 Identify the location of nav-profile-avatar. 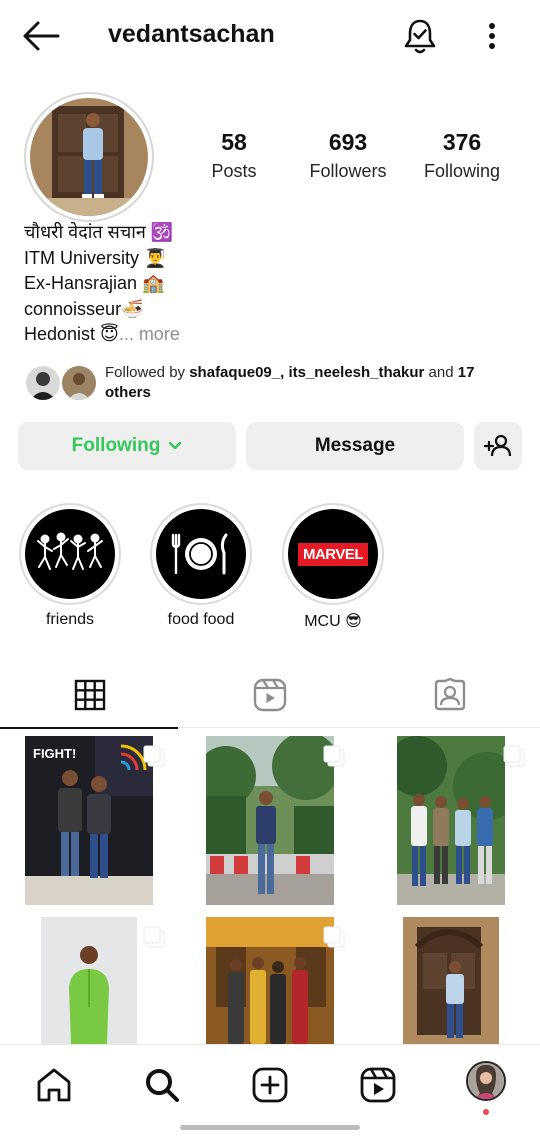
(486, 1081).